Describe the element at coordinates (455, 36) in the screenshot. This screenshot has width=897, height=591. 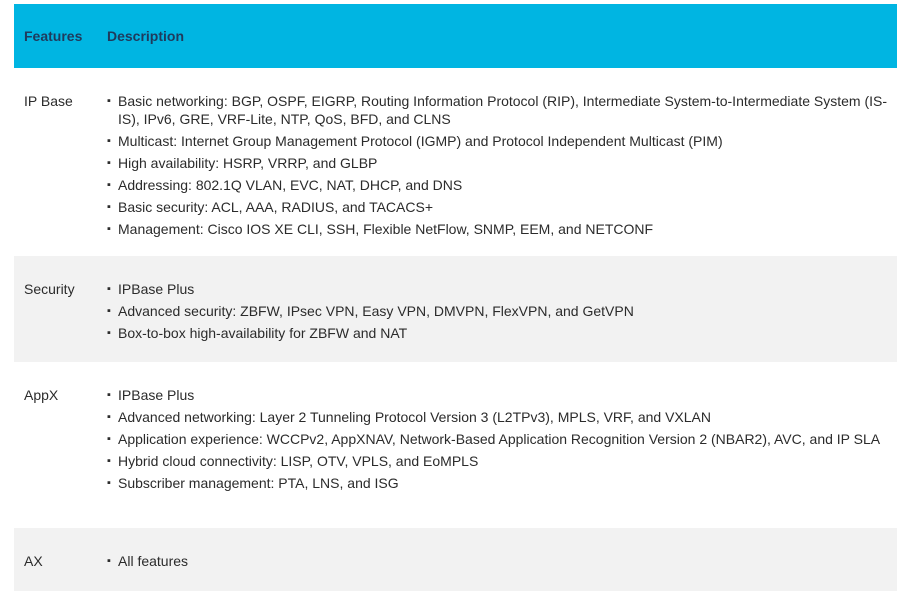
I see `table-header-row: Features Description` at that location.